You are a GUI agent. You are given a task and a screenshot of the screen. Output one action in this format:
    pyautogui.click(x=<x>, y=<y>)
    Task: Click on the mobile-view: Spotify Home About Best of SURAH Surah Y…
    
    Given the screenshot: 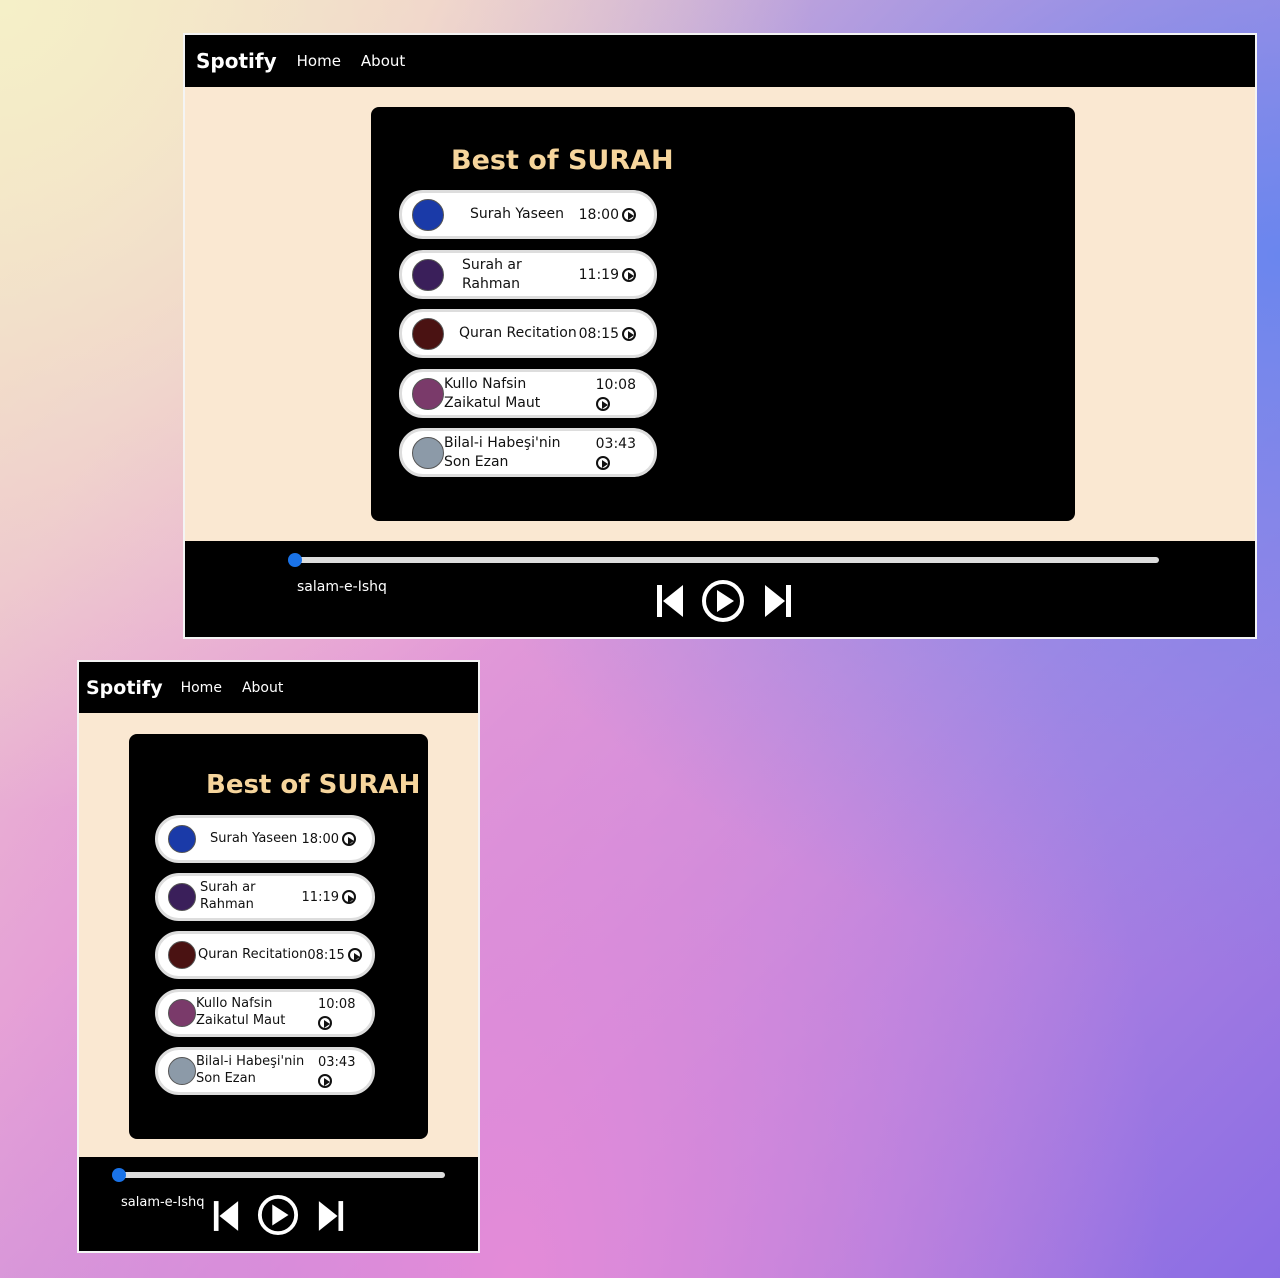 What is the action you would take?
    pyautogui.click(x=278, y=956)
    